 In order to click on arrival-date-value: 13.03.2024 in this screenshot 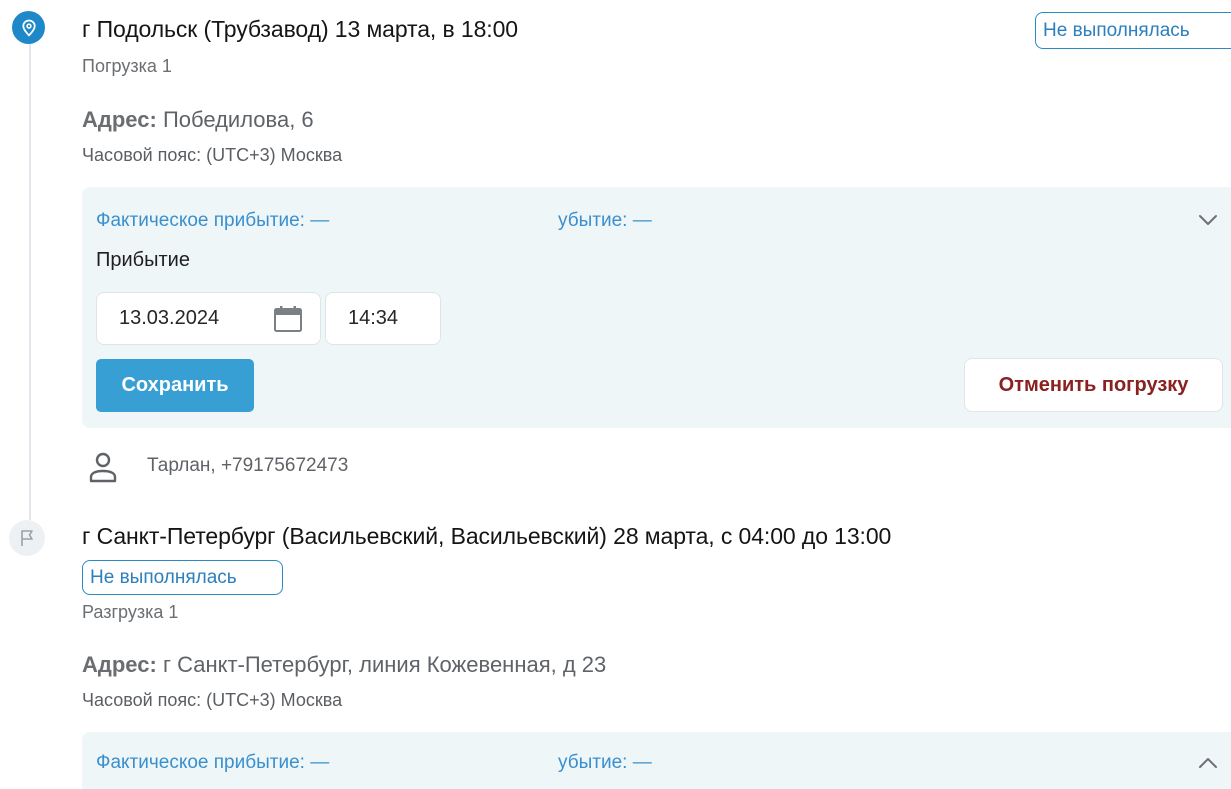, I will do `click(169, 318)`.